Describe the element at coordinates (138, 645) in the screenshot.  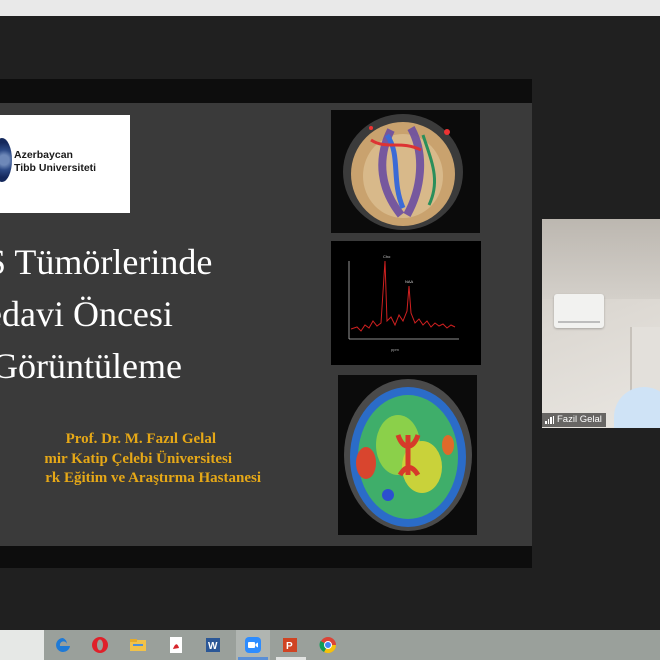
I see `file-explorer-icon` at that location.